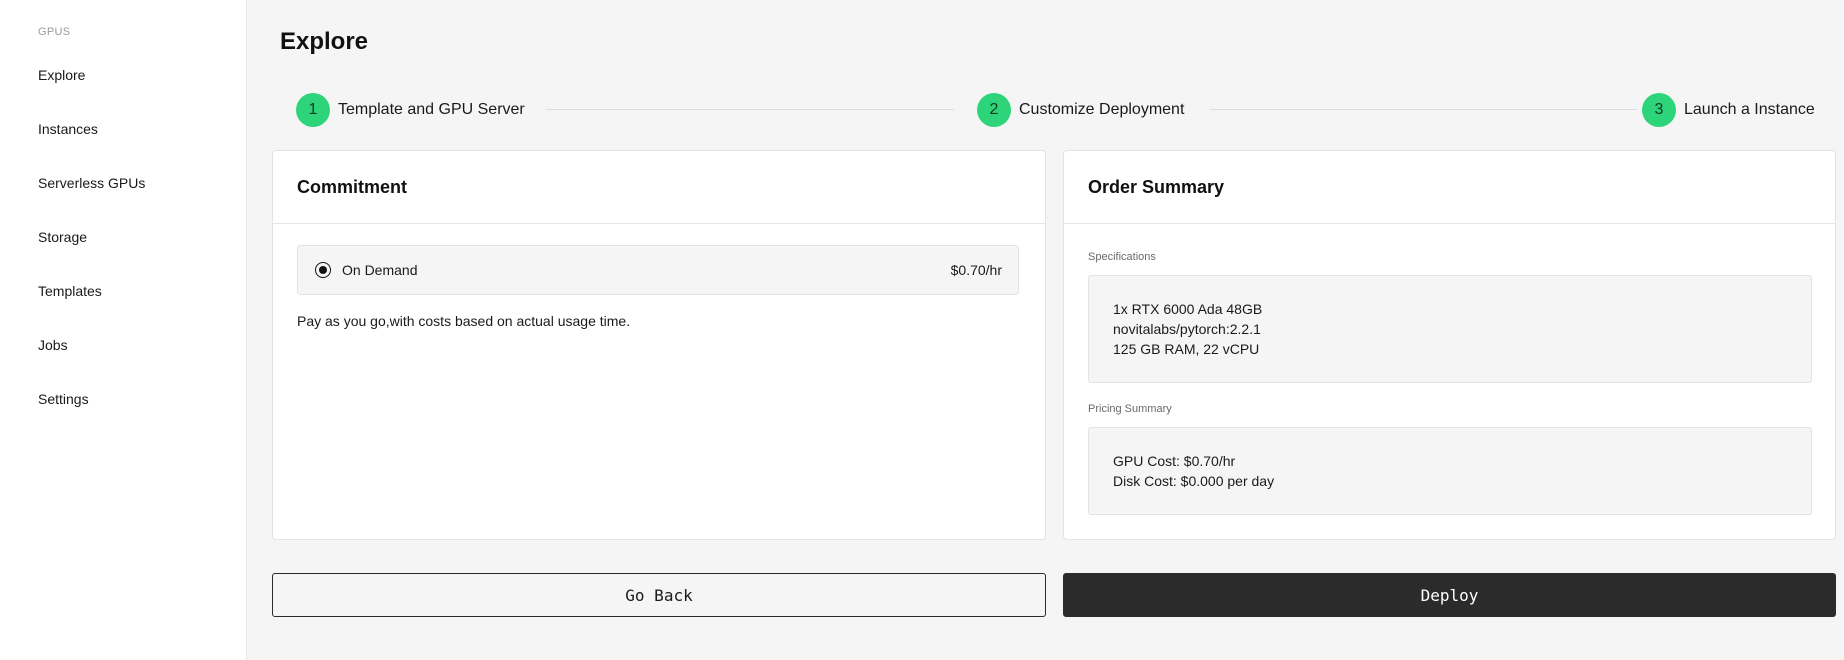  What do you see at coordinates (63, 399) in the screenshot?
I see `sidebar-item-settings: Settings` at bounding box center [63, 399].